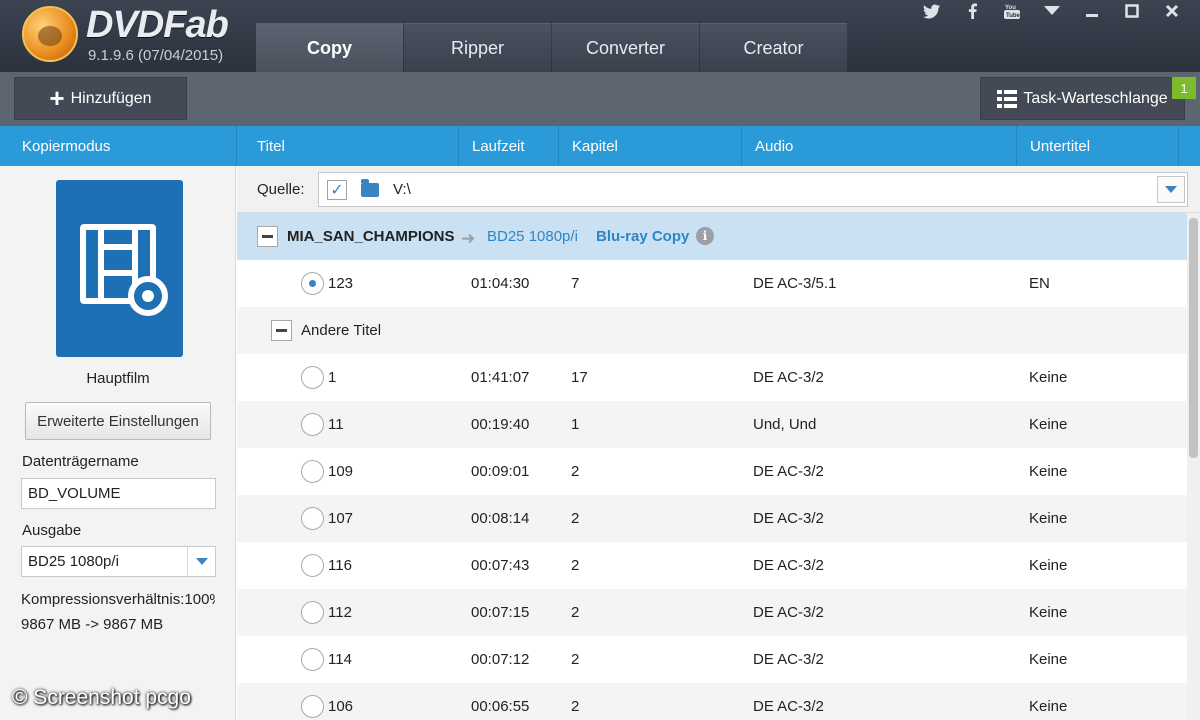  What do you see at coordinates (642, 236) in the screenshot?
I see `disc-copy-mode: Blu-ray Copy` at bounding box center [642, 236].